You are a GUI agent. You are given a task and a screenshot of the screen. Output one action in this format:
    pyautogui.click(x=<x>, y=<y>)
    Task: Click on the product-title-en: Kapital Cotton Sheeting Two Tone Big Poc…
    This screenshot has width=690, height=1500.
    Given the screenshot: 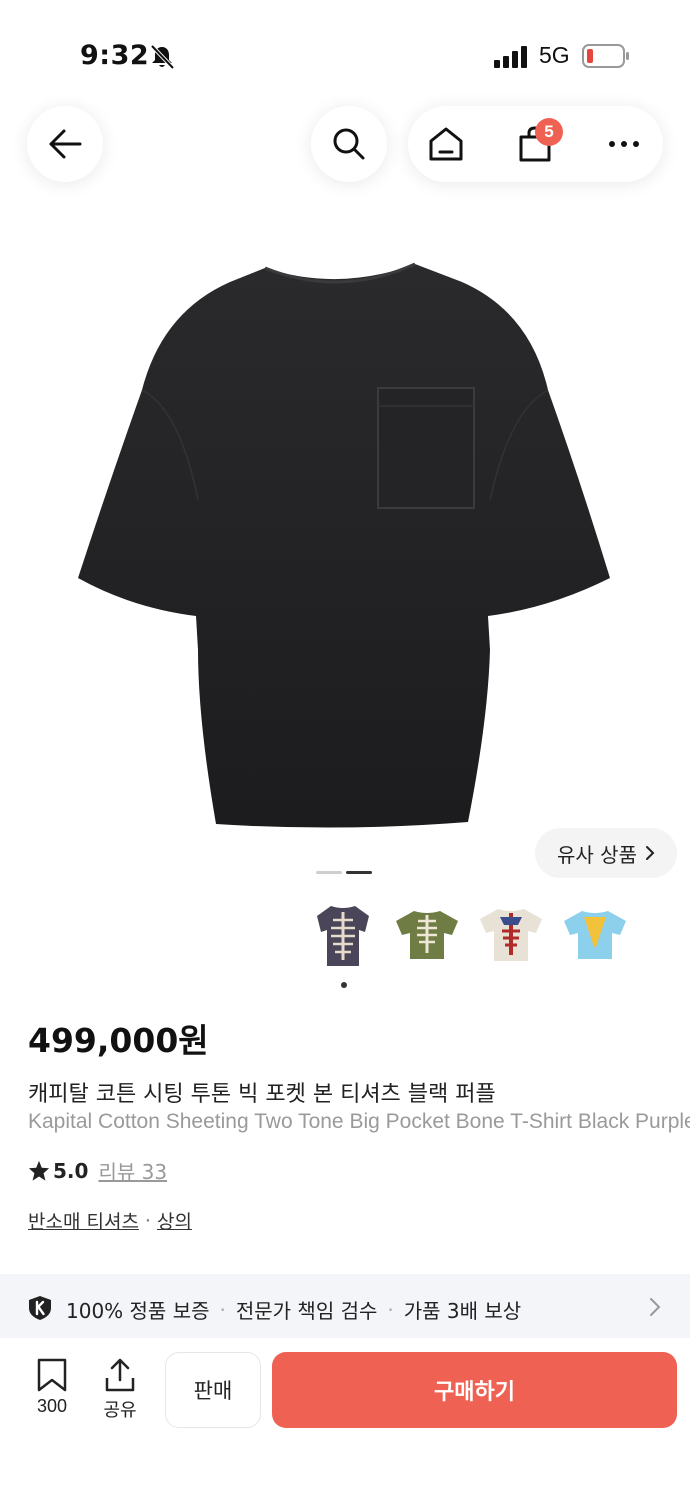 What is the action you would take?
    pyautogui.click(x=359, y=1121)
    